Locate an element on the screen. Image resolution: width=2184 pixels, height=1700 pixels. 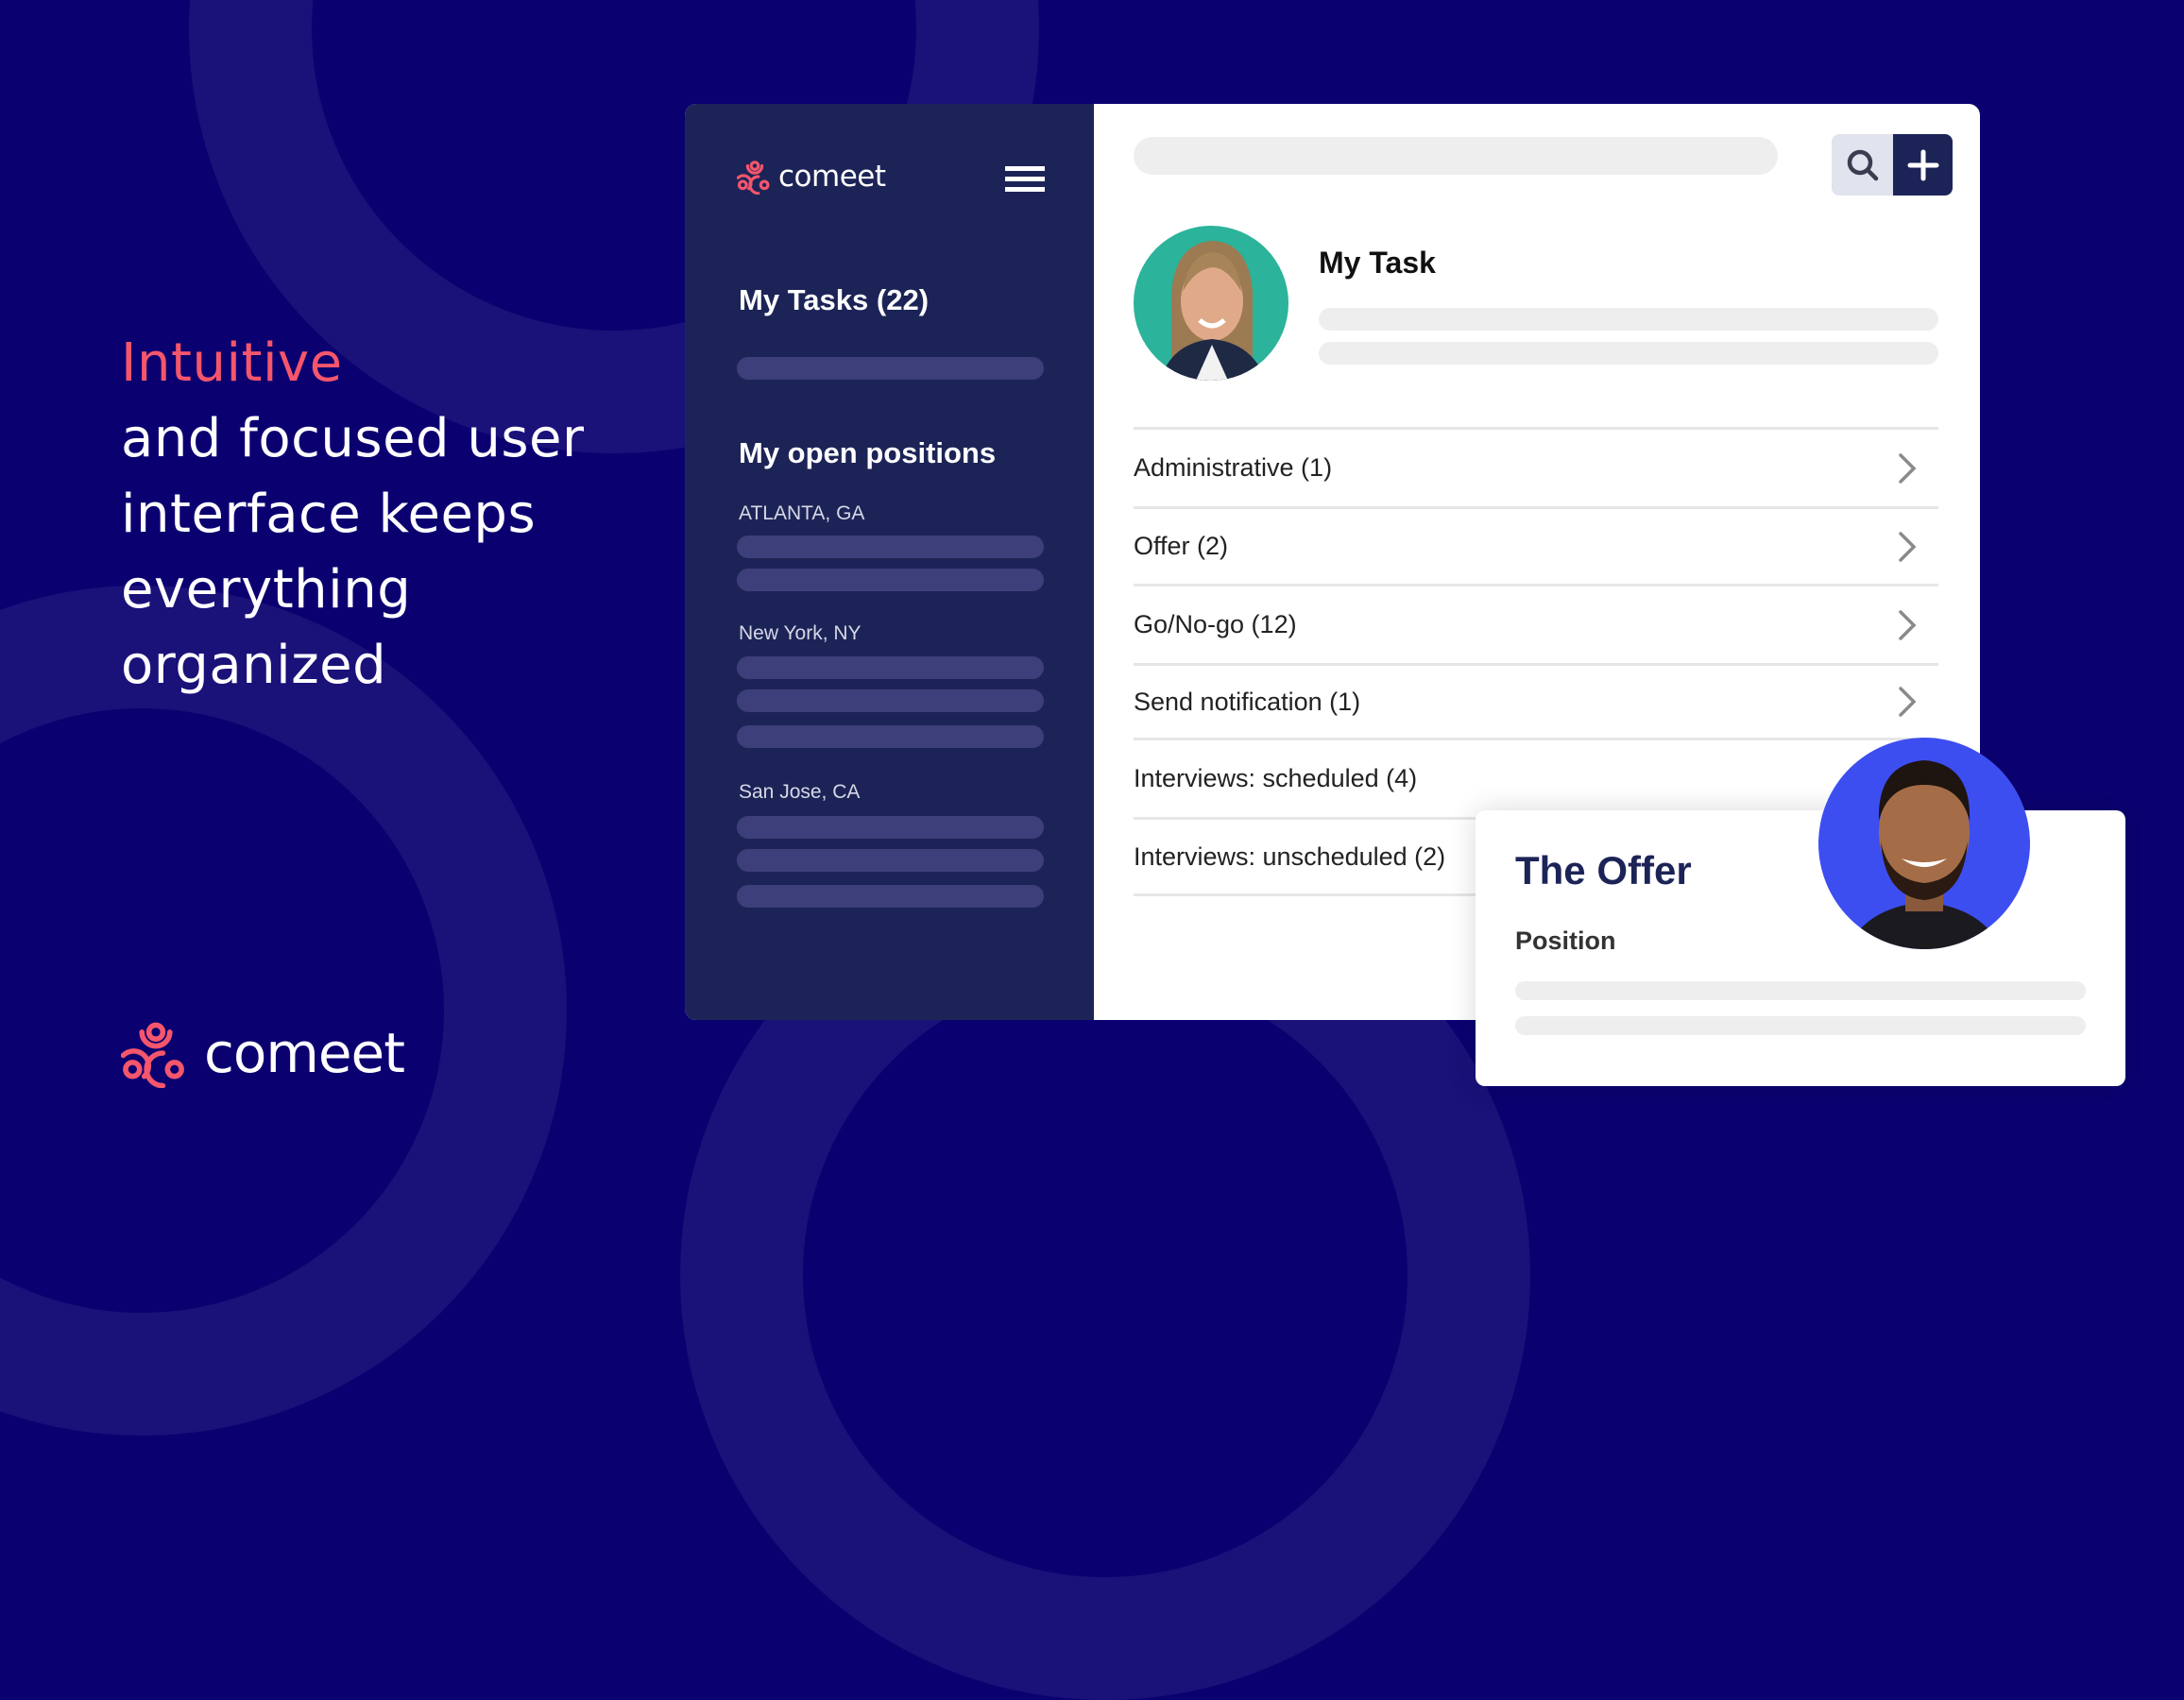
brand-logo: comeet is located at coordinates (263, 1053).